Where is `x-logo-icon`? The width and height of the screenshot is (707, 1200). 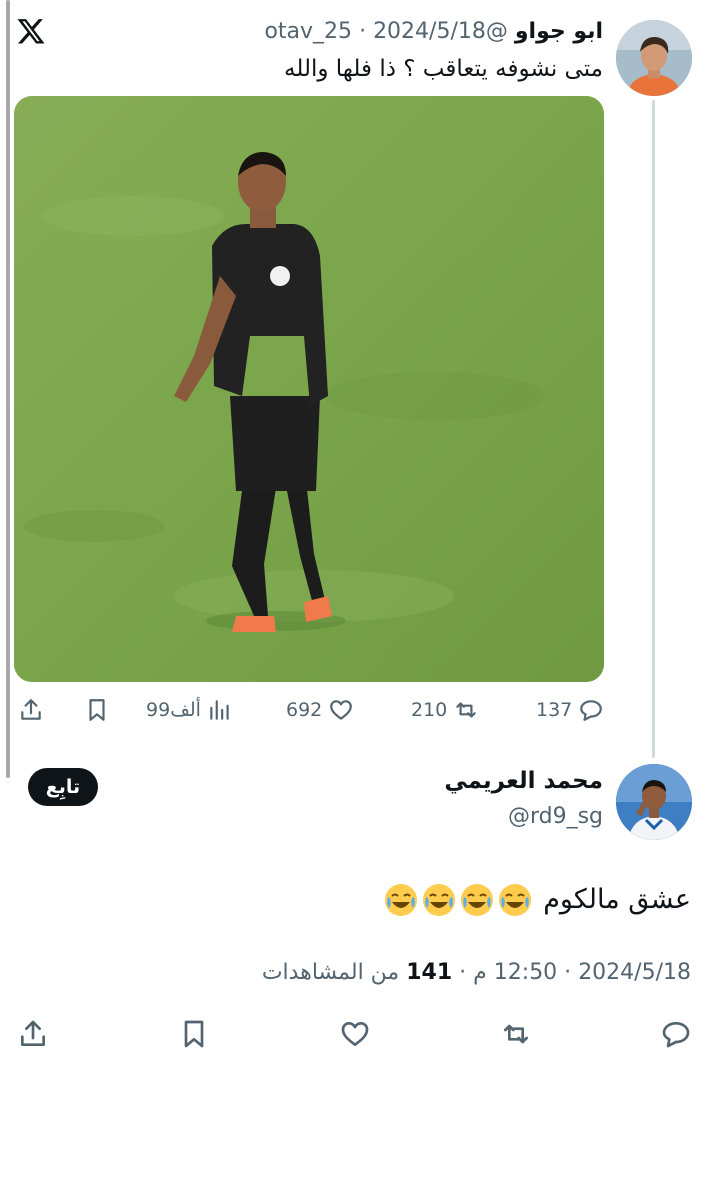
x-logo-icon is located at coordinates (31, 31).